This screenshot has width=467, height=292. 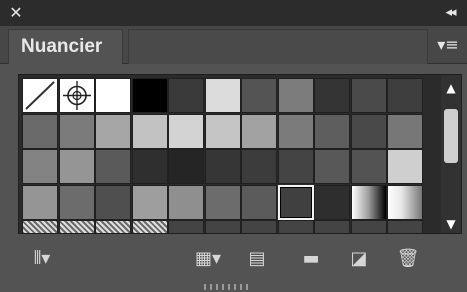 What do you see at coordinates (186, 202) in the screenshot?
I see `swatch-r3-c4` at bounding box center [186, 202].